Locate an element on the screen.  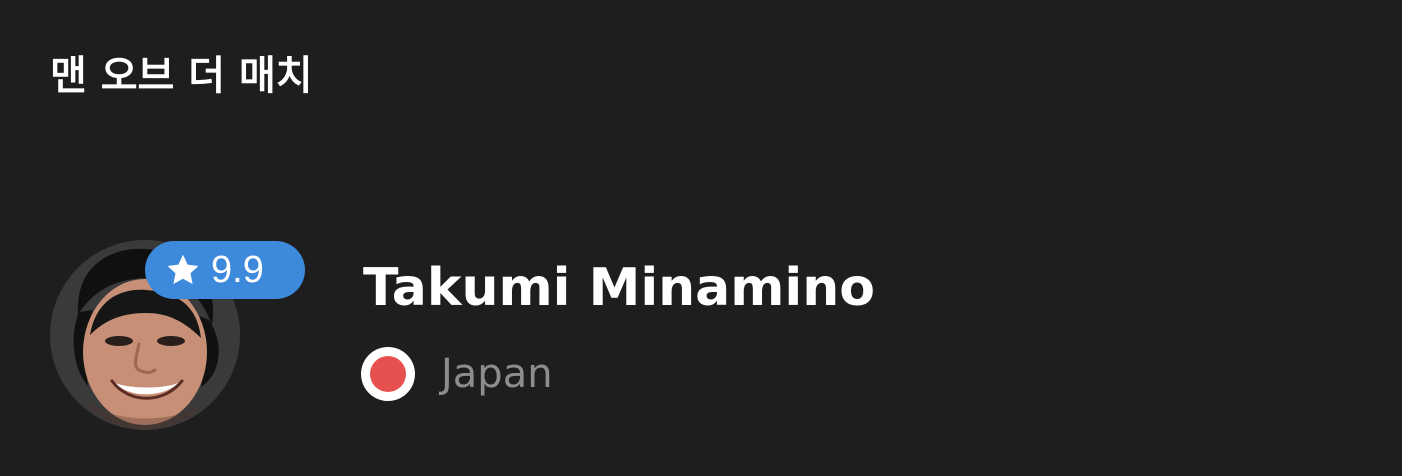
player-rating-badge: 9.9 is located at coordinates (225, 270).